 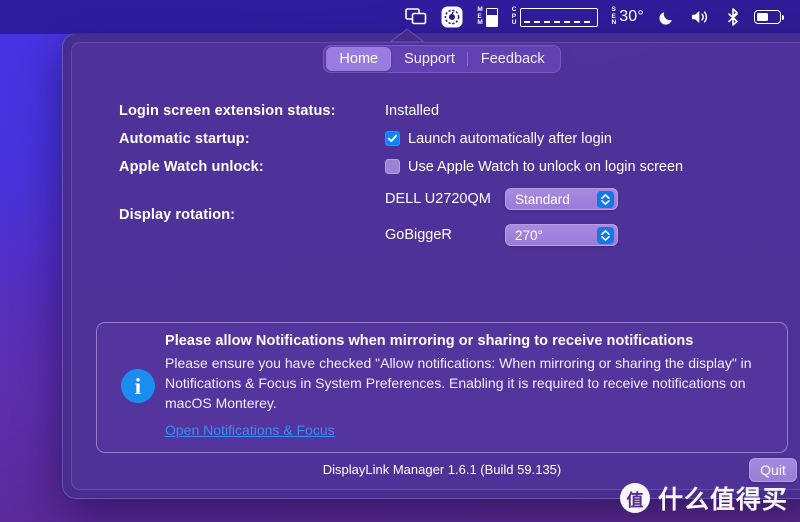 I want to click on tab-support: Support, so click(x=429, y=59).